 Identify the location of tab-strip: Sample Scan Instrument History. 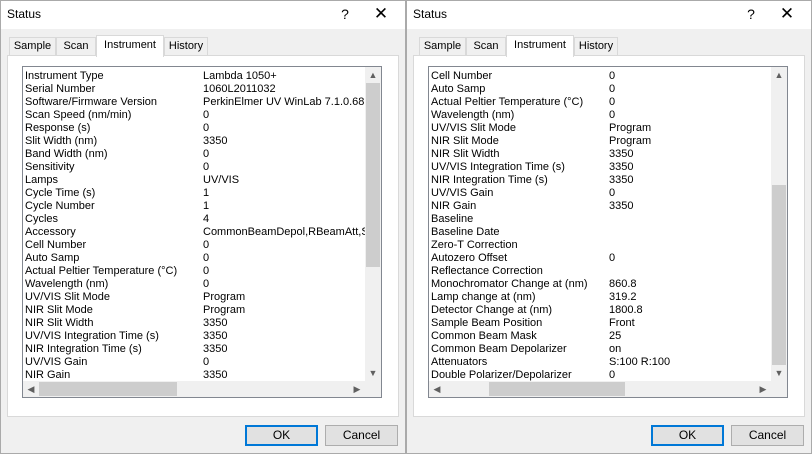
(609, 46).